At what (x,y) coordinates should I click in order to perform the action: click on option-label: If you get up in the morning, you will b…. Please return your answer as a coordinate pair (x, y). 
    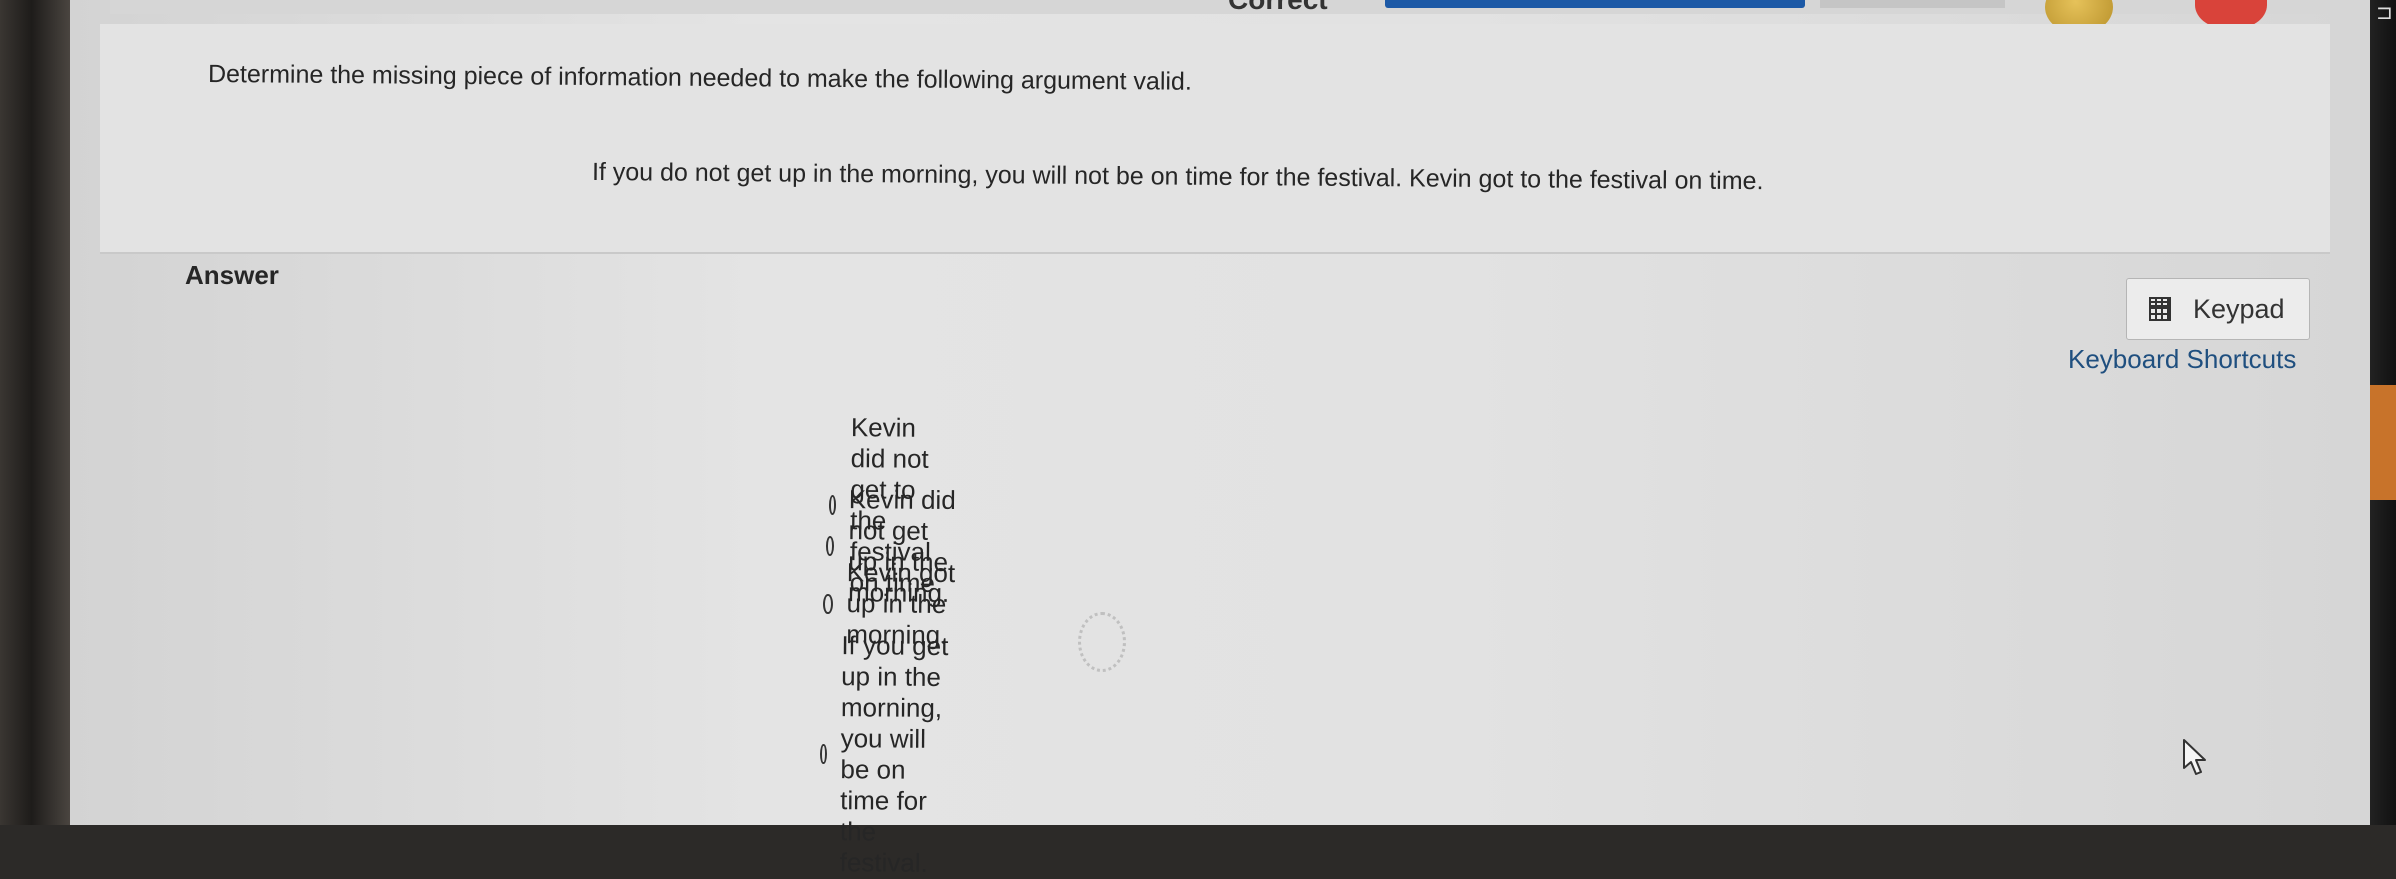
    Looking at the image, I should click on (894, 754).